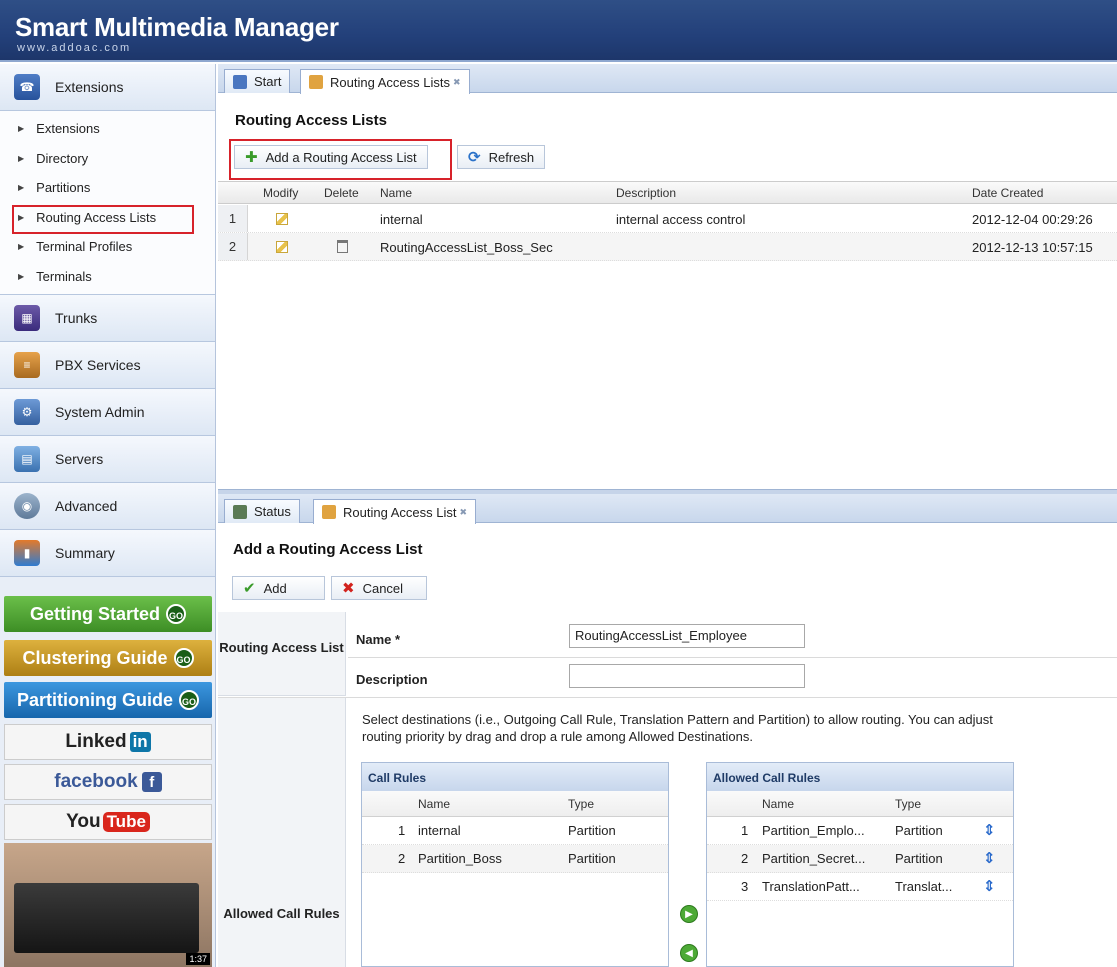 This screenshot has width=1117, height=967. Describe the element at coordinates (1007, 193) in the screenshot. I see `column-date-created: Date Created` at that location.